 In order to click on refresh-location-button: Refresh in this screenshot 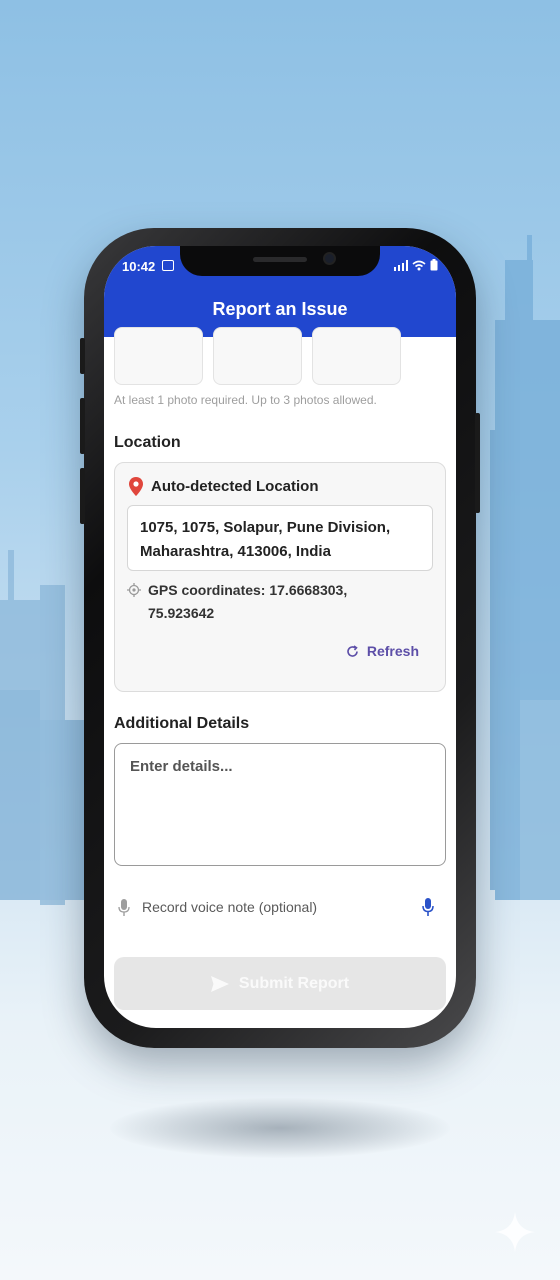, I will do `click(382, 651)`.